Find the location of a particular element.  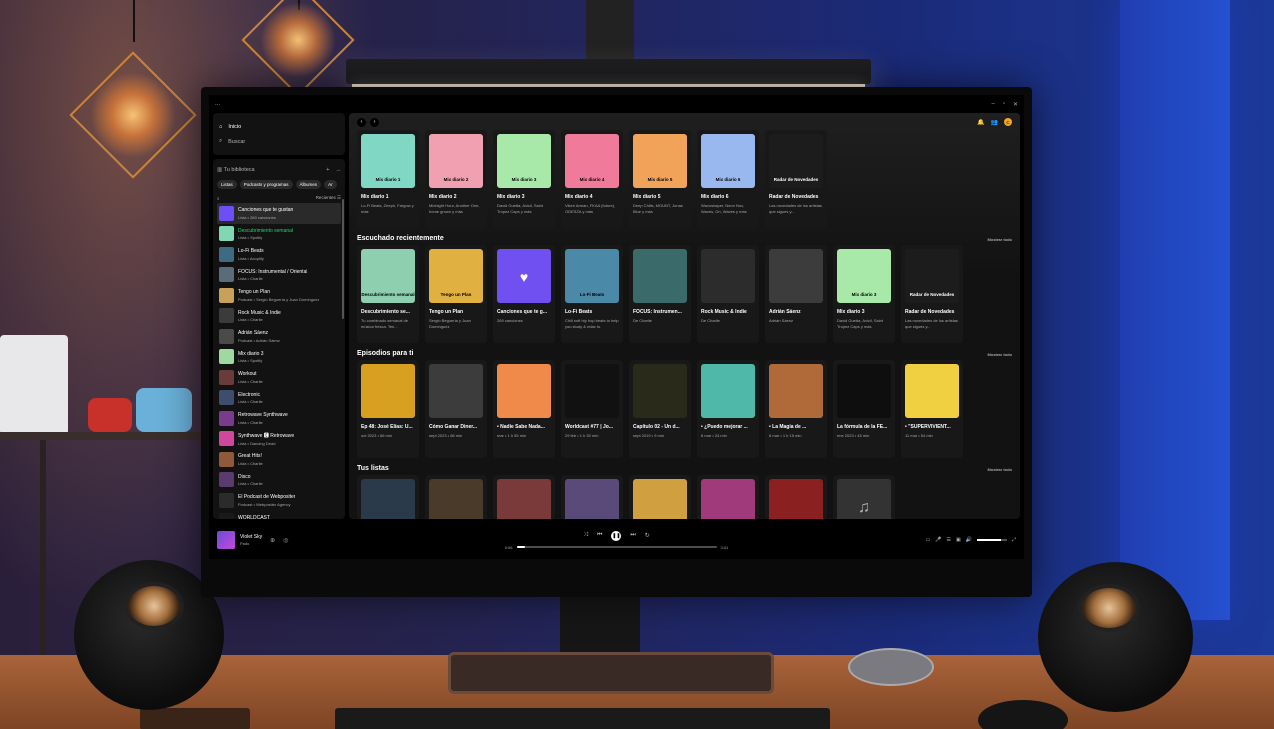

playlist-card: ♫ is located at coordinates (864, 497).